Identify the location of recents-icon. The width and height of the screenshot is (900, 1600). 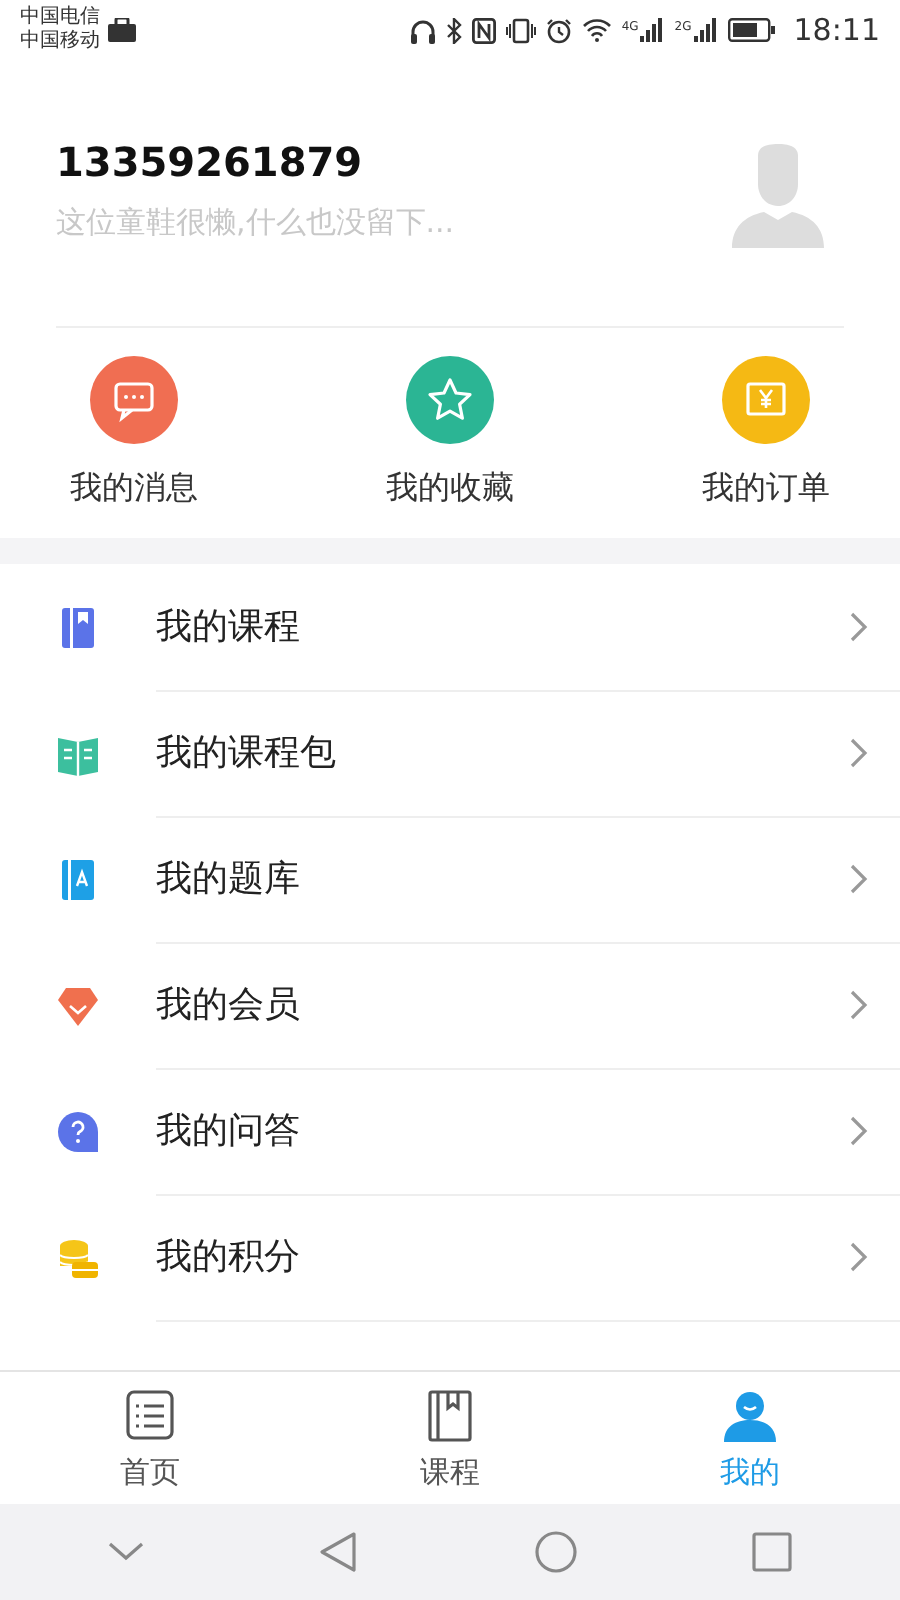
(772, 1552).